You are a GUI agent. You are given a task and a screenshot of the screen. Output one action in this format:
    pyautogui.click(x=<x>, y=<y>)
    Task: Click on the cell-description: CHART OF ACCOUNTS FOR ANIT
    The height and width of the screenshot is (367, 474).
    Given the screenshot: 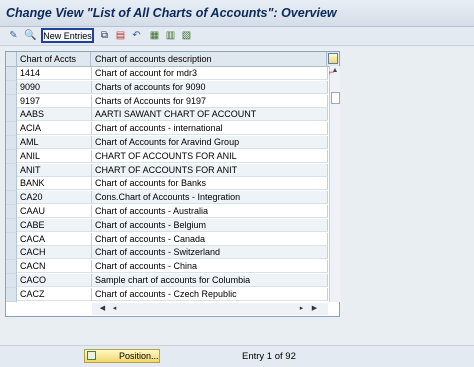 What is the action you would take?
    pyautogui.click(x=210, y=170)
    